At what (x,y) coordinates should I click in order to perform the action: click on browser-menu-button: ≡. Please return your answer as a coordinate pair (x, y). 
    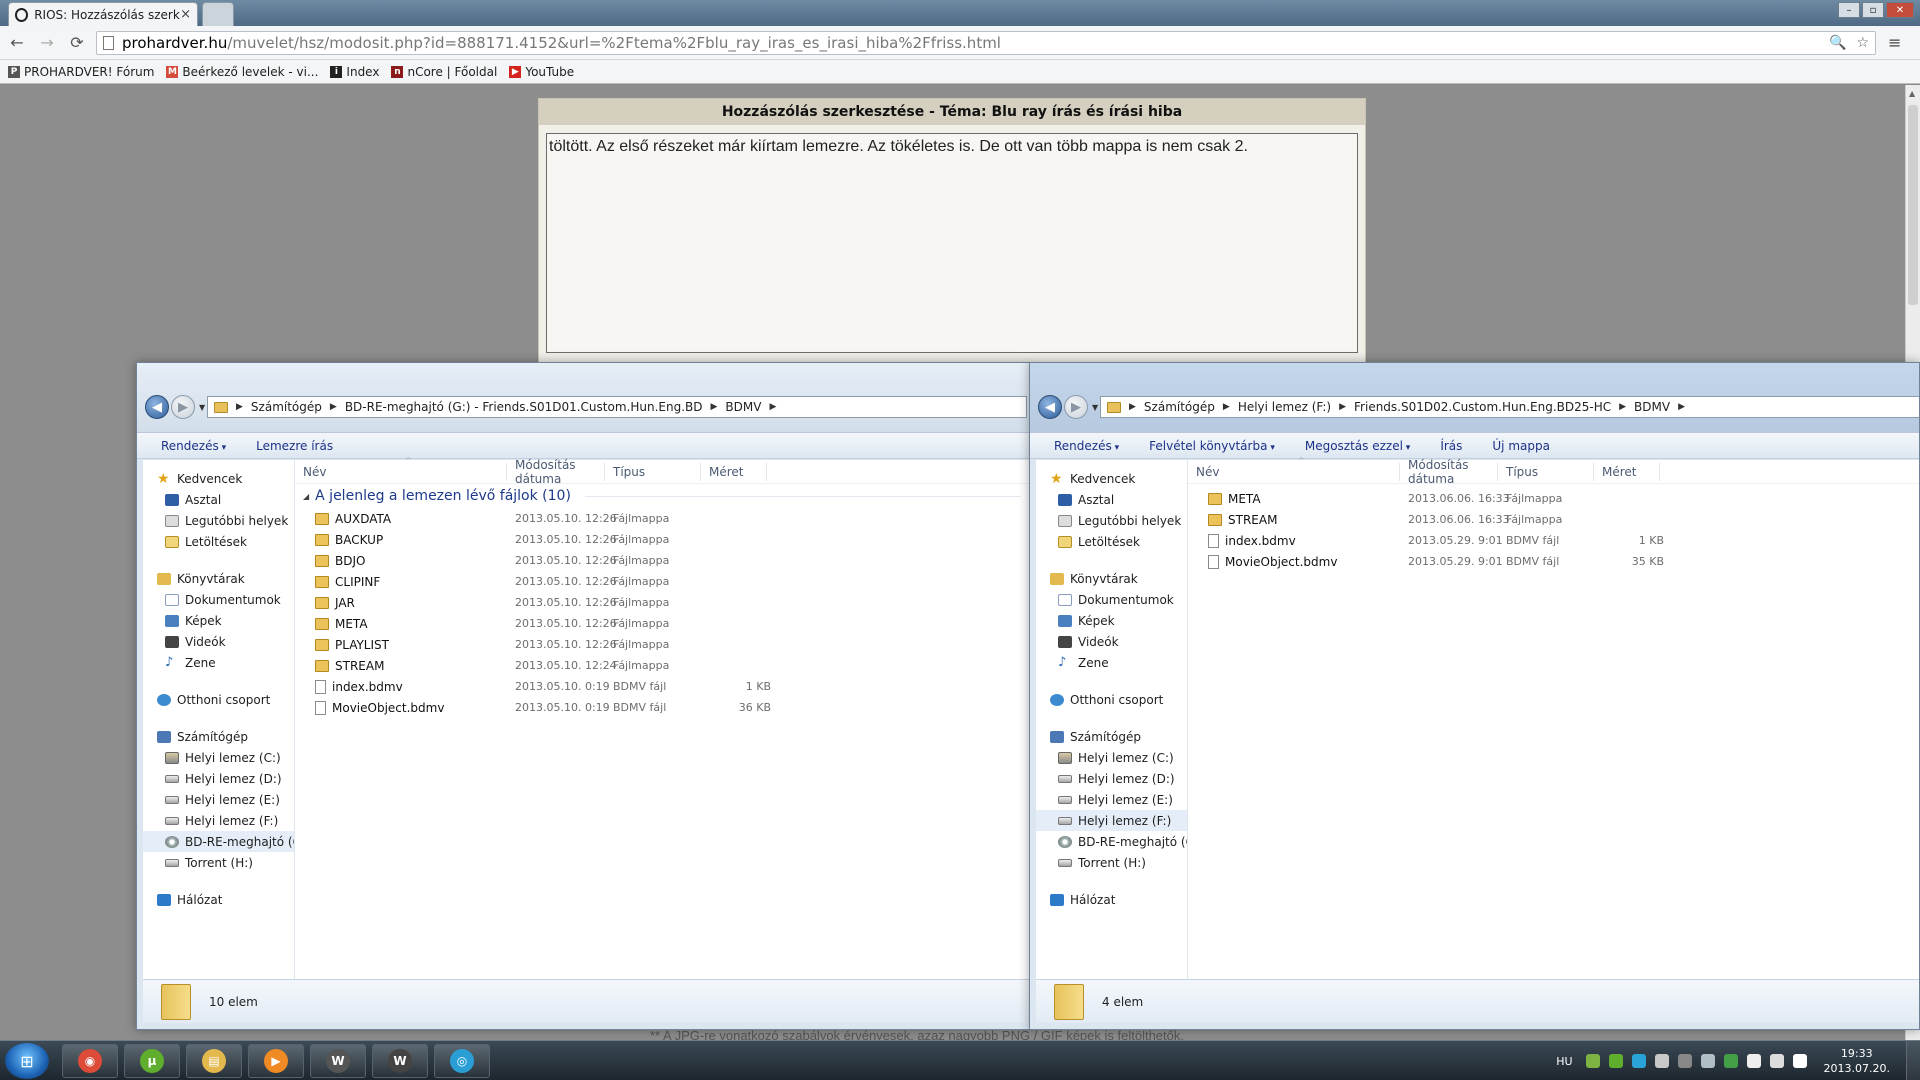
    Looking at the image, I should click on (1894, 42).